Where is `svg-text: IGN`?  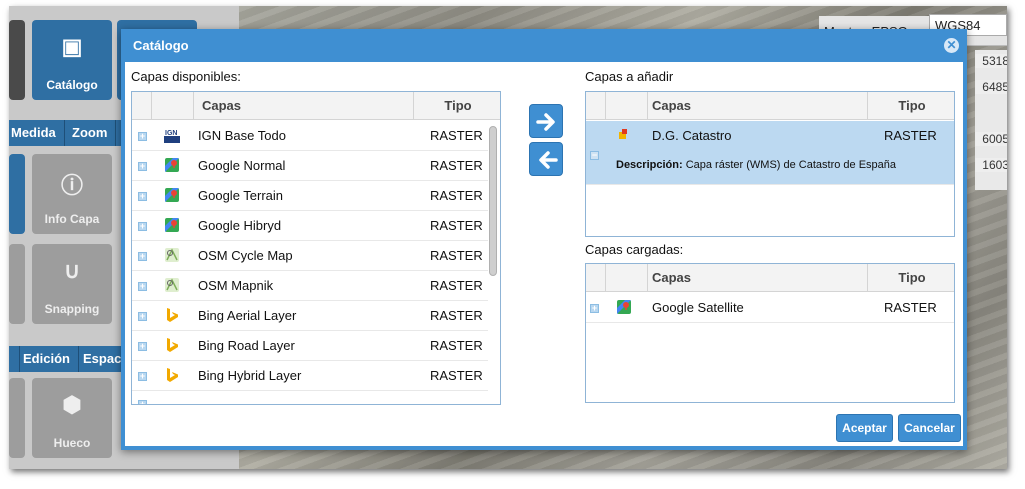
svg-text: IGN is located at coordinates (171, 133).